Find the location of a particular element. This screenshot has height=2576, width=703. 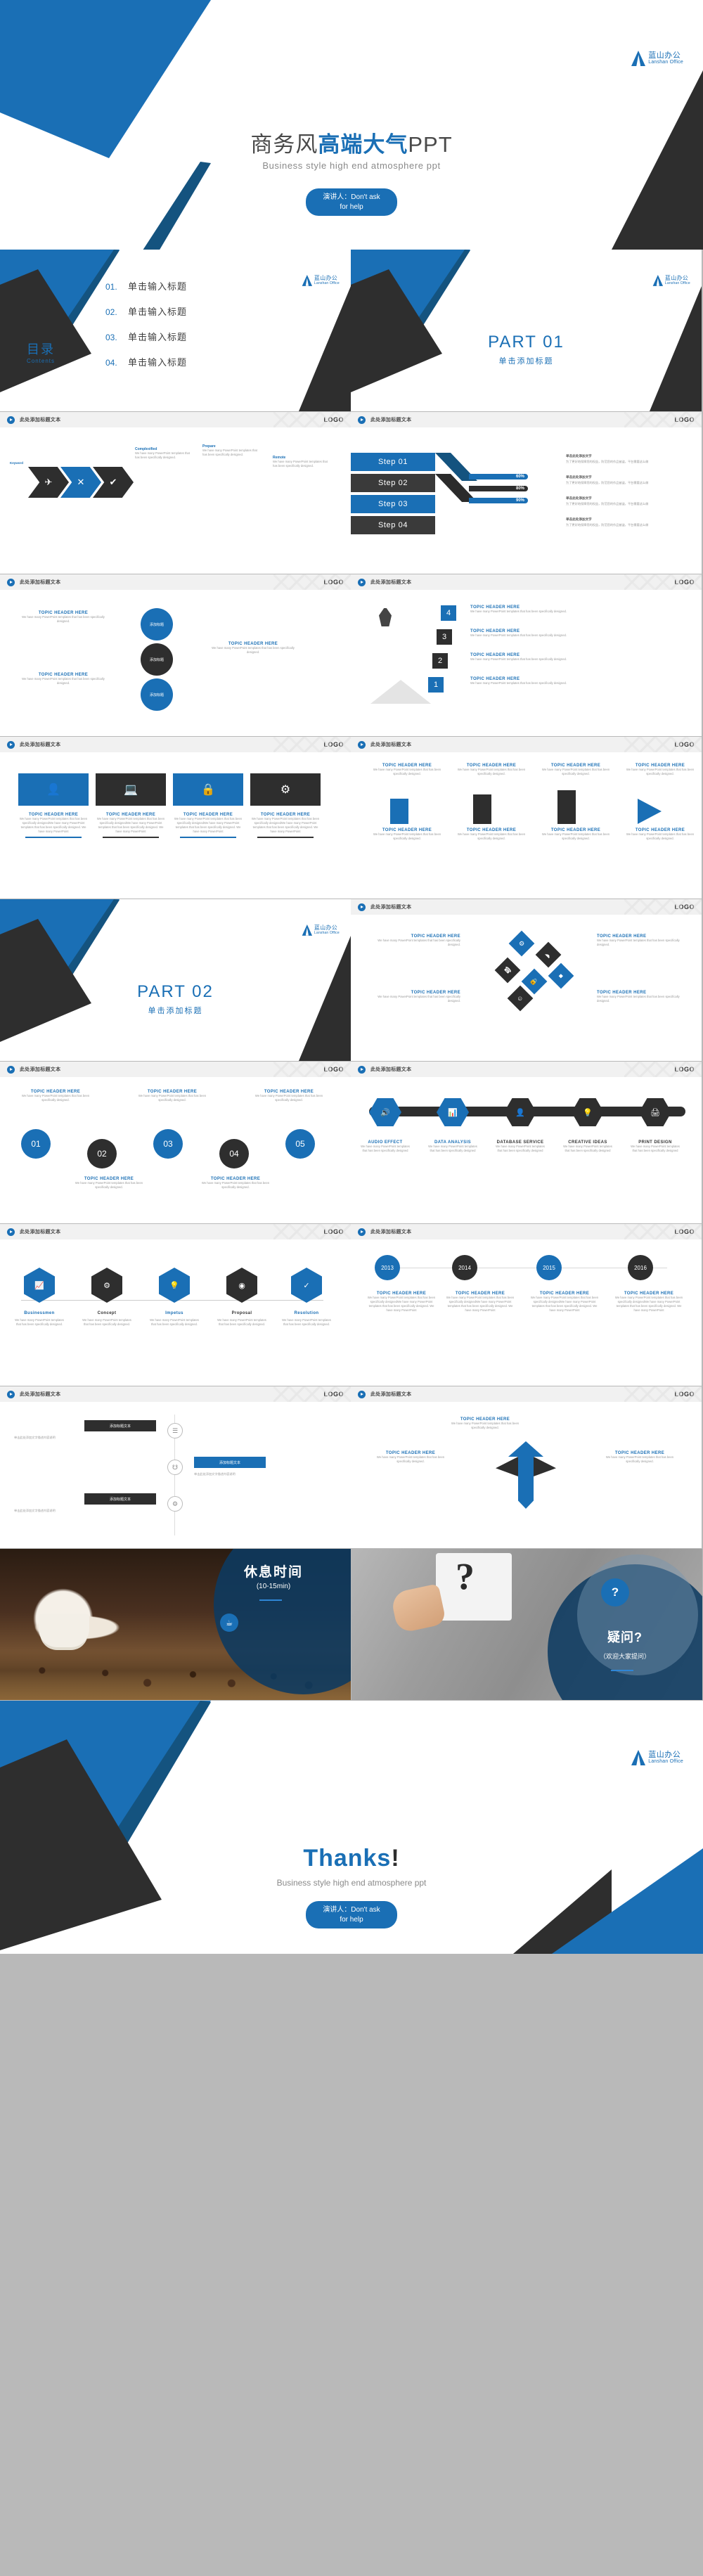

phone-icon: ☎ is located at coordinates (507, 970).